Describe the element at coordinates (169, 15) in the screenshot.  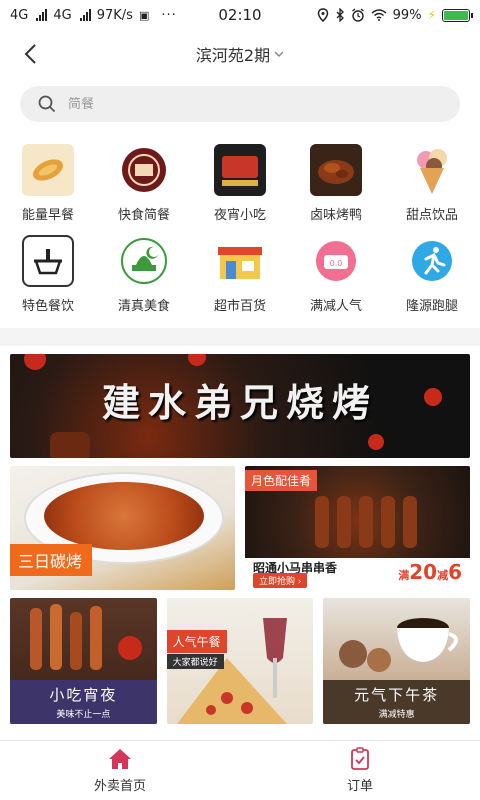
I see `more-icon: ···` at that location.